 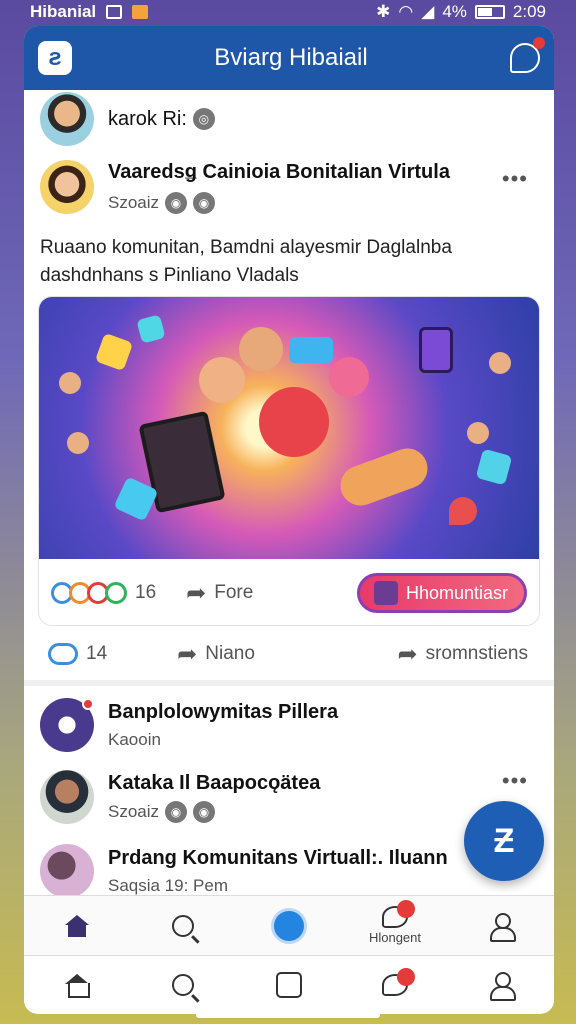 What do you see at coordinates (395, 922) in the screenshot?
I see `nav-messages: Hlongent` at bounding box center [395, 922].